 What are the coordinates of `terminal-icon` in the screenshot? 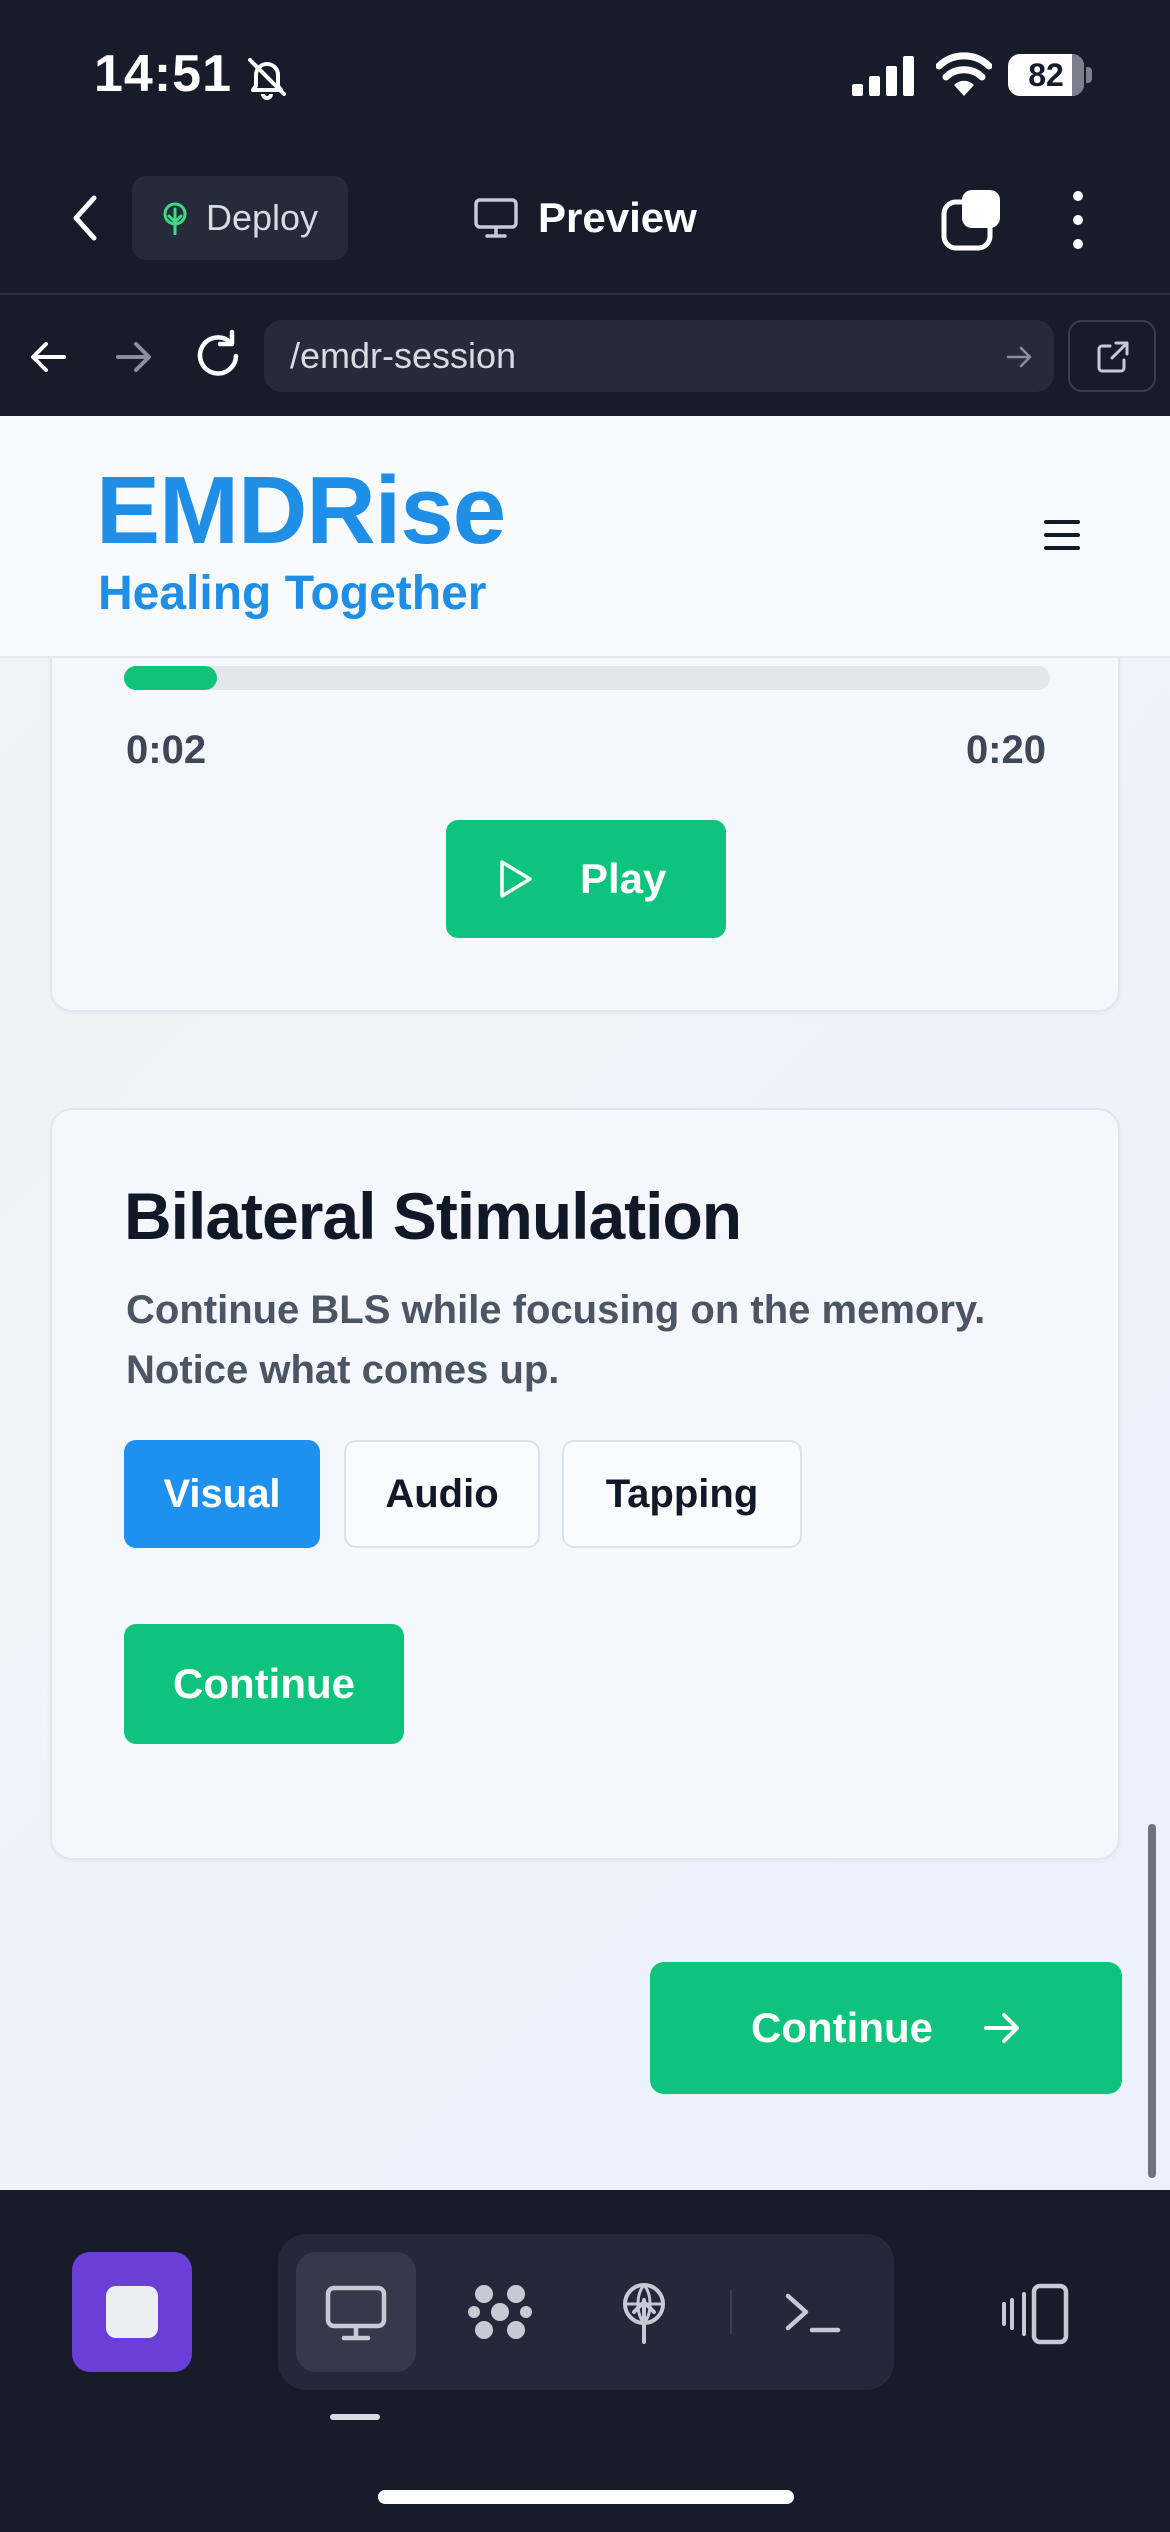 It's located at (813, 2313).